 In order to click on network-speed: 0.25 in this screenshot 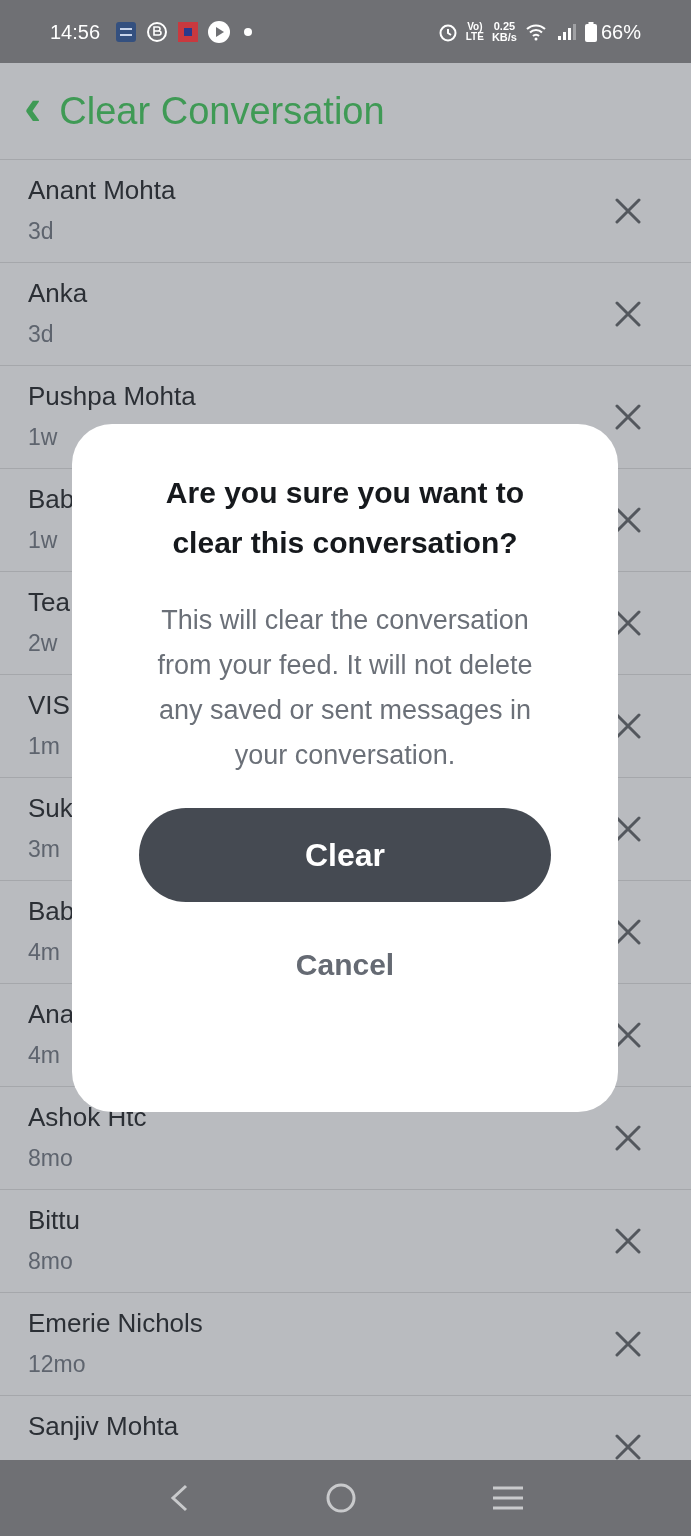, I will do `click(504, 26)`.